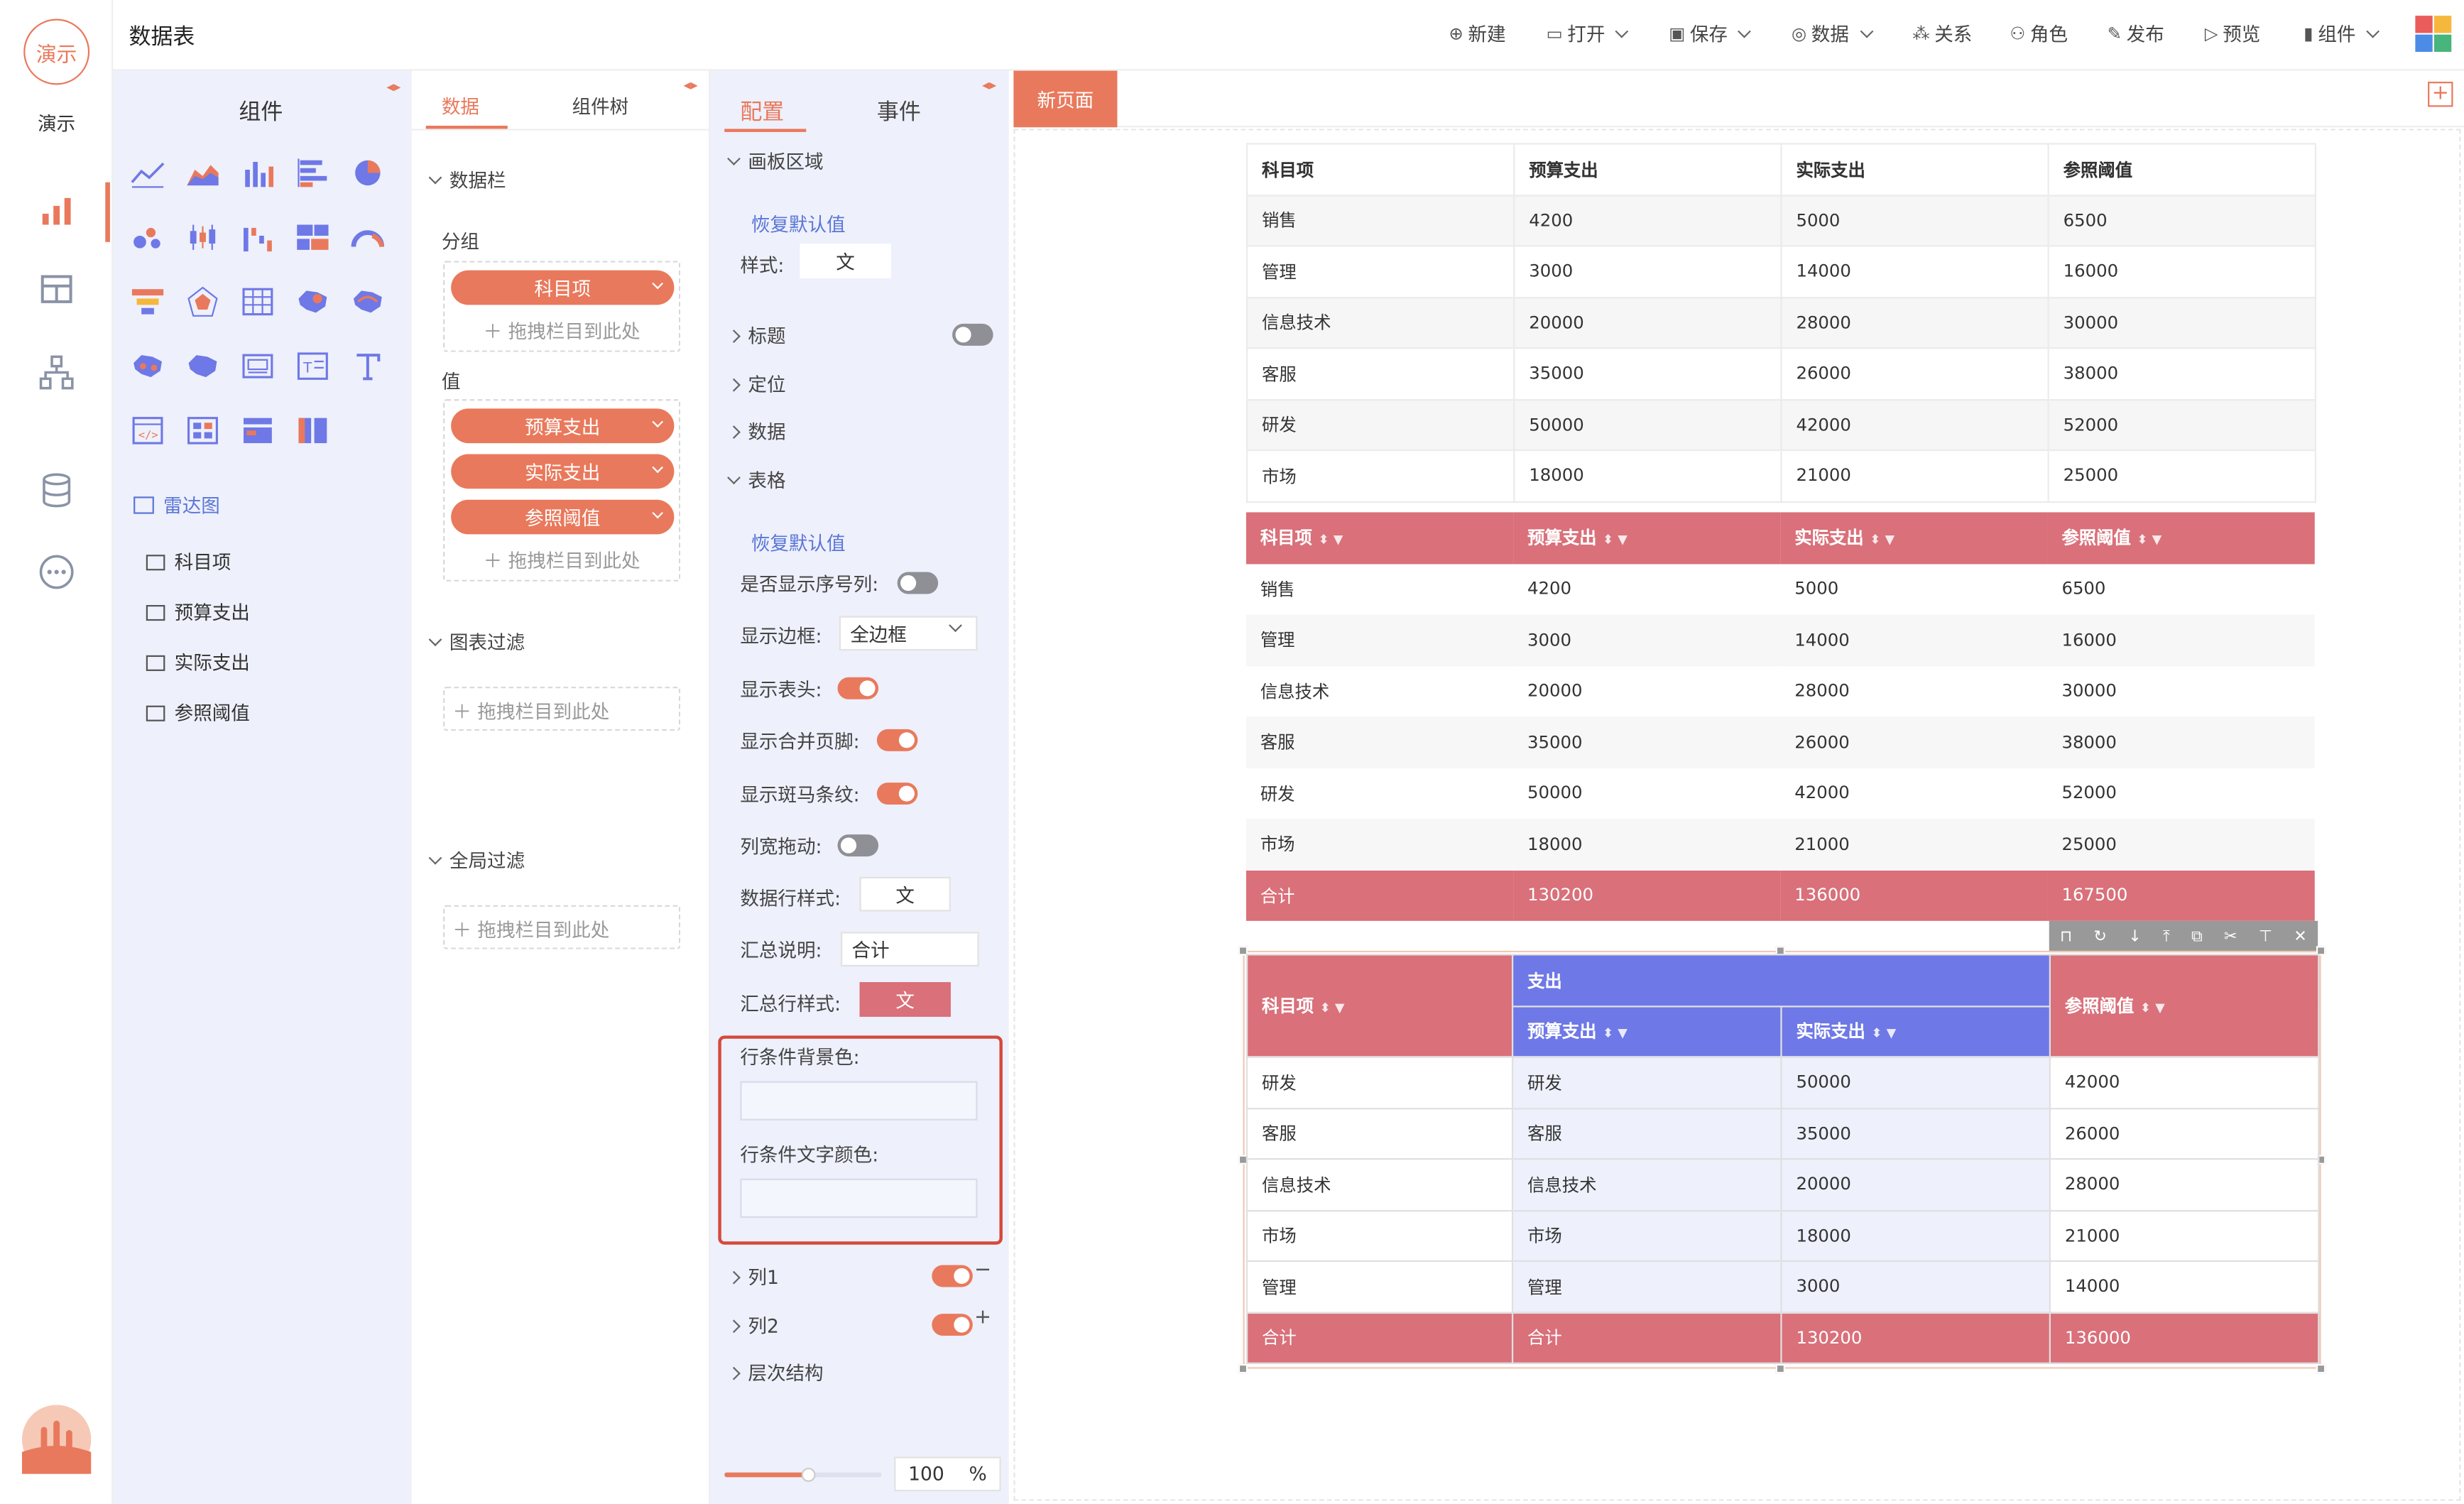 The height and width of the screenshot is (1504, 2464). What do you see at coordinates (947, 1474) in the screenshot?
I see `zoom-input: 100%` at bounding box center [947, 1474].